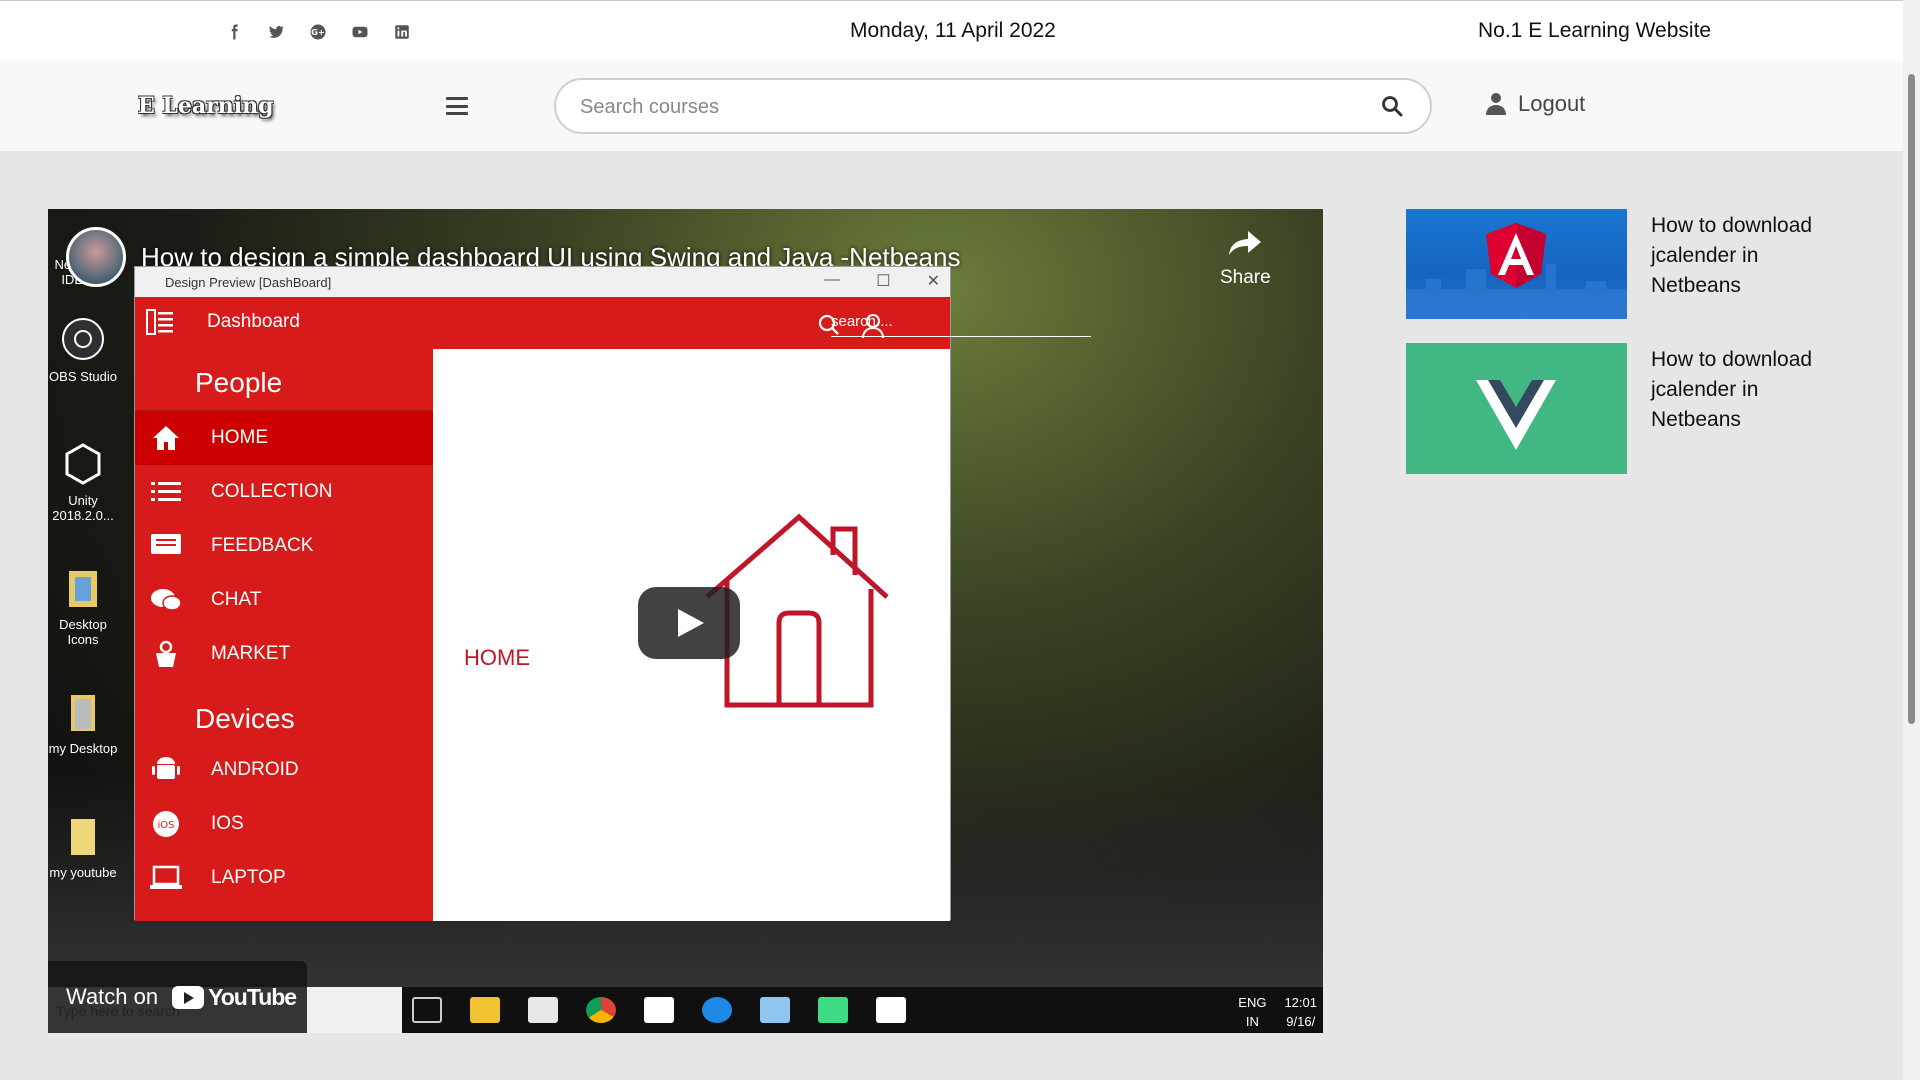 The image size is (1920, 1080). I want to click on window-user-icon, so click(873, 328).